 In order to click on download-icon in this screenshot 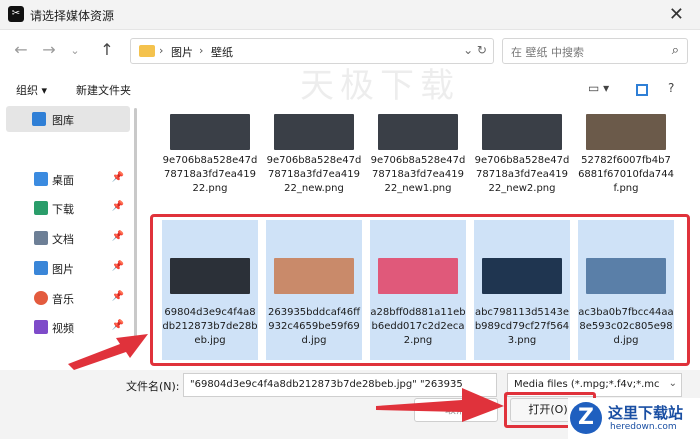, I will do `click(41, 208)`.